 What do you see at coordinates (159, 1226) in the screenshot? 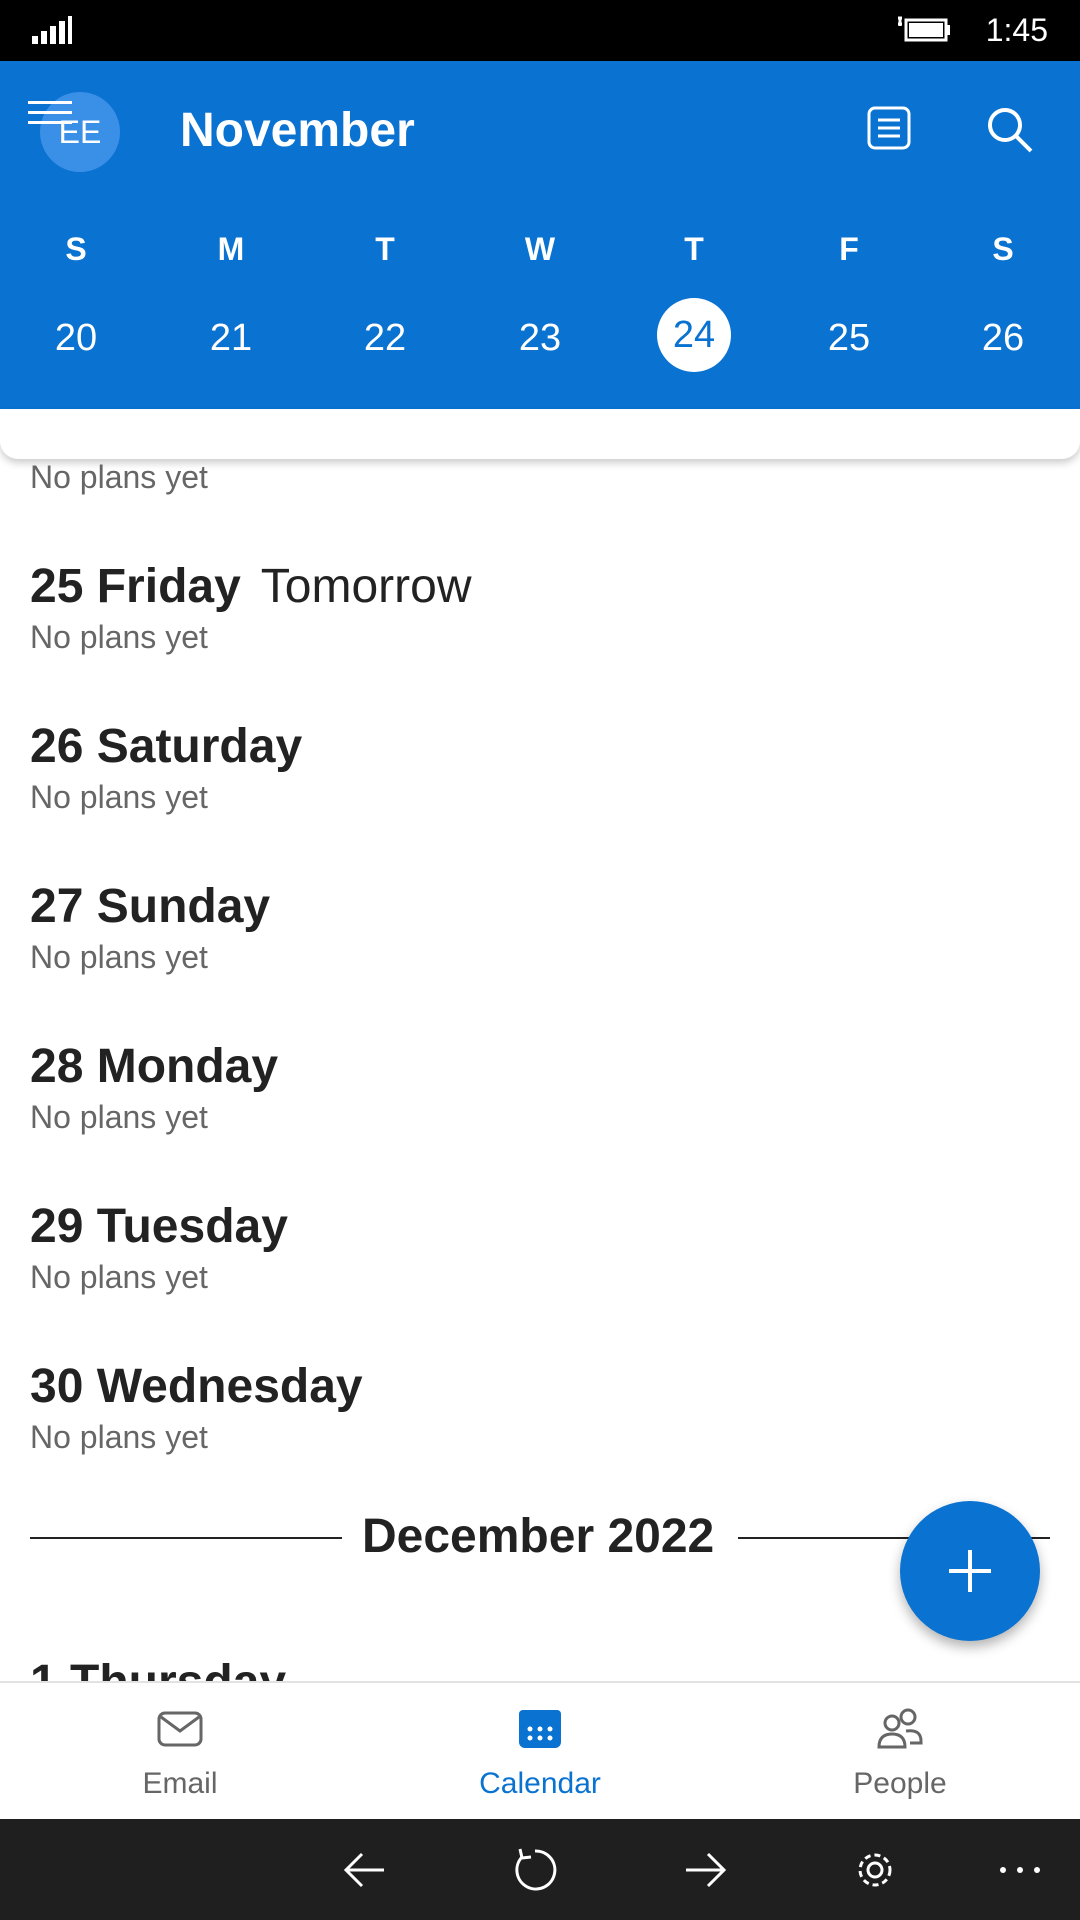
I see `day-heading: 29 Tuesday` at bounding box center [159, 1226].